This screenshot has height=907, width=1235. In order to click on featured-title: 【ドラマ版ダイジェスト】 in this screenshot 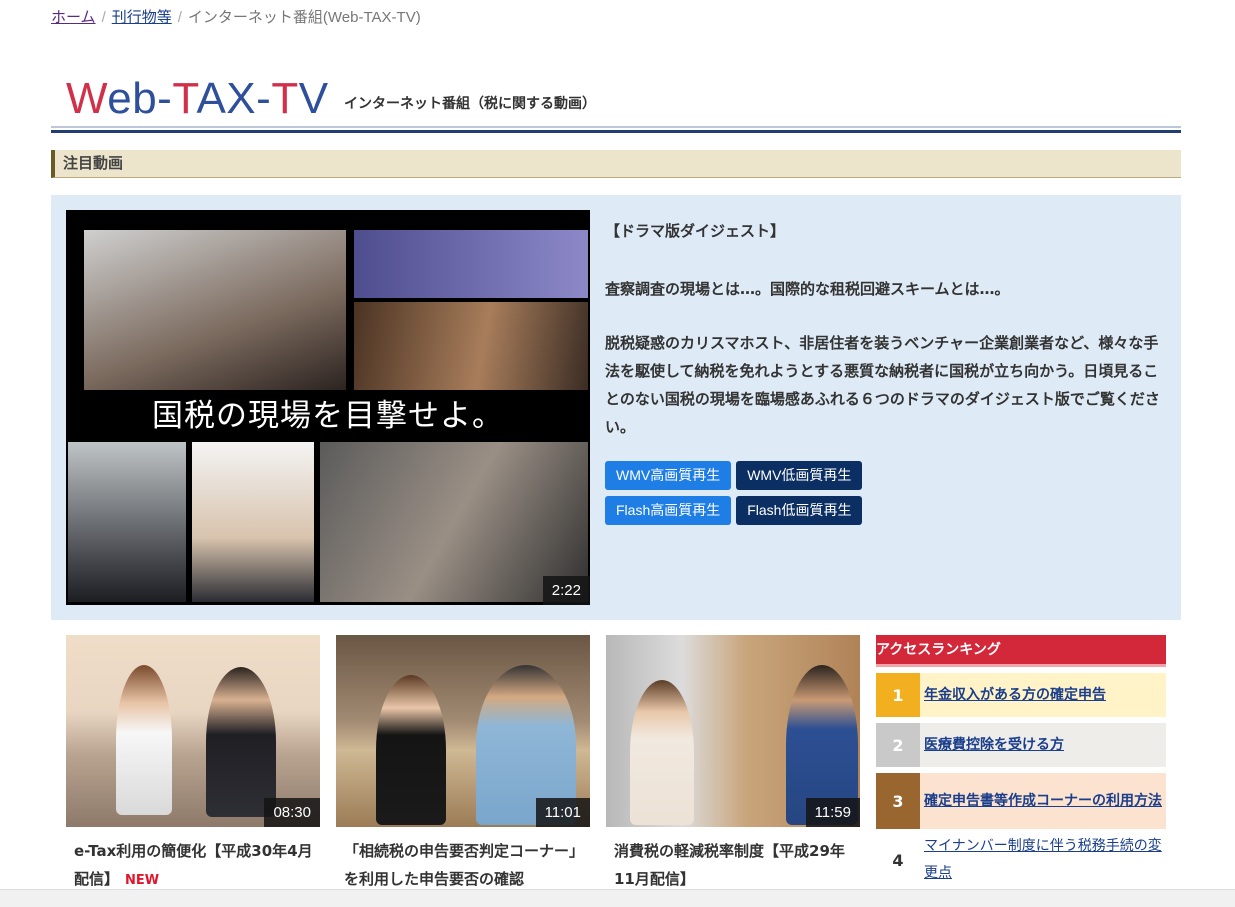, I will do `click(695, 231)`.